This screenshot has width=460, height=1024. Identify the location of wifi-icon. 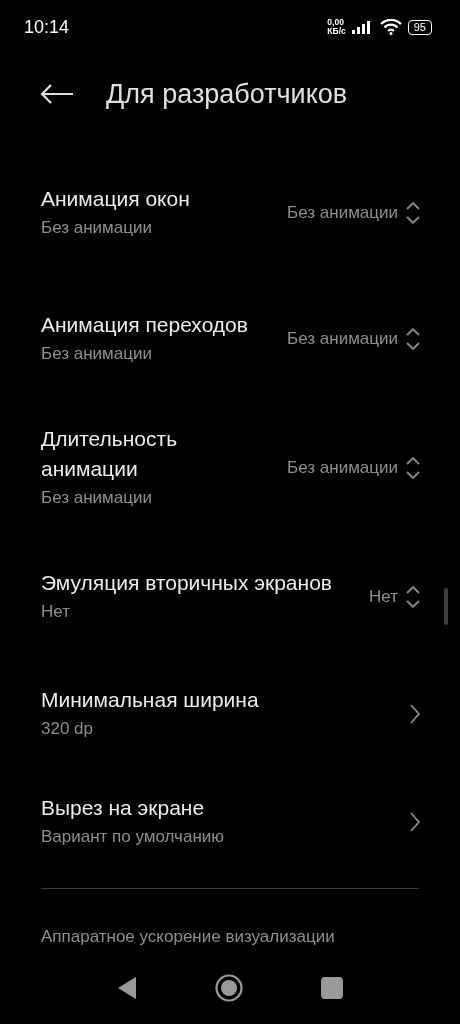
(390, 27).